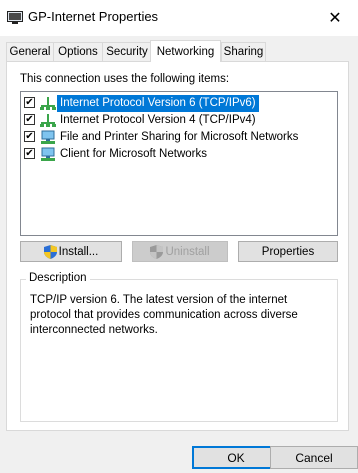 The width and height of the screenshot is (358, 473). I want to click on list-item-client-networks: ✔ Client for Microsoft Networks, so click(179, 154).